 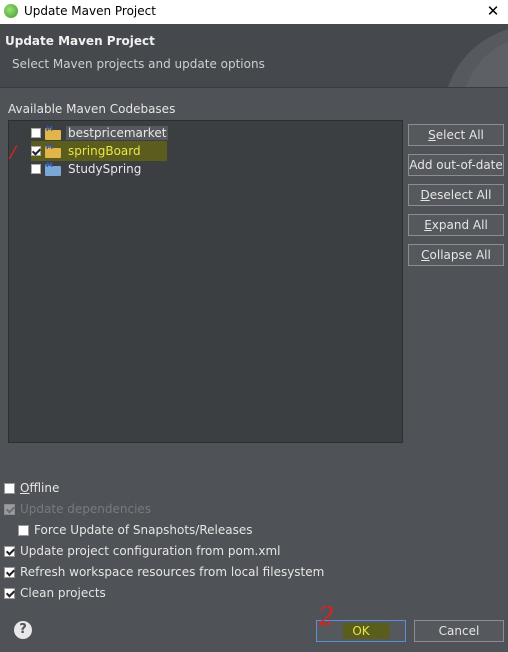 What do you see at coordinates (104, 151) in the screenshot?
I see `tree-item-label: springBoard` at bounding box center [104, 151].